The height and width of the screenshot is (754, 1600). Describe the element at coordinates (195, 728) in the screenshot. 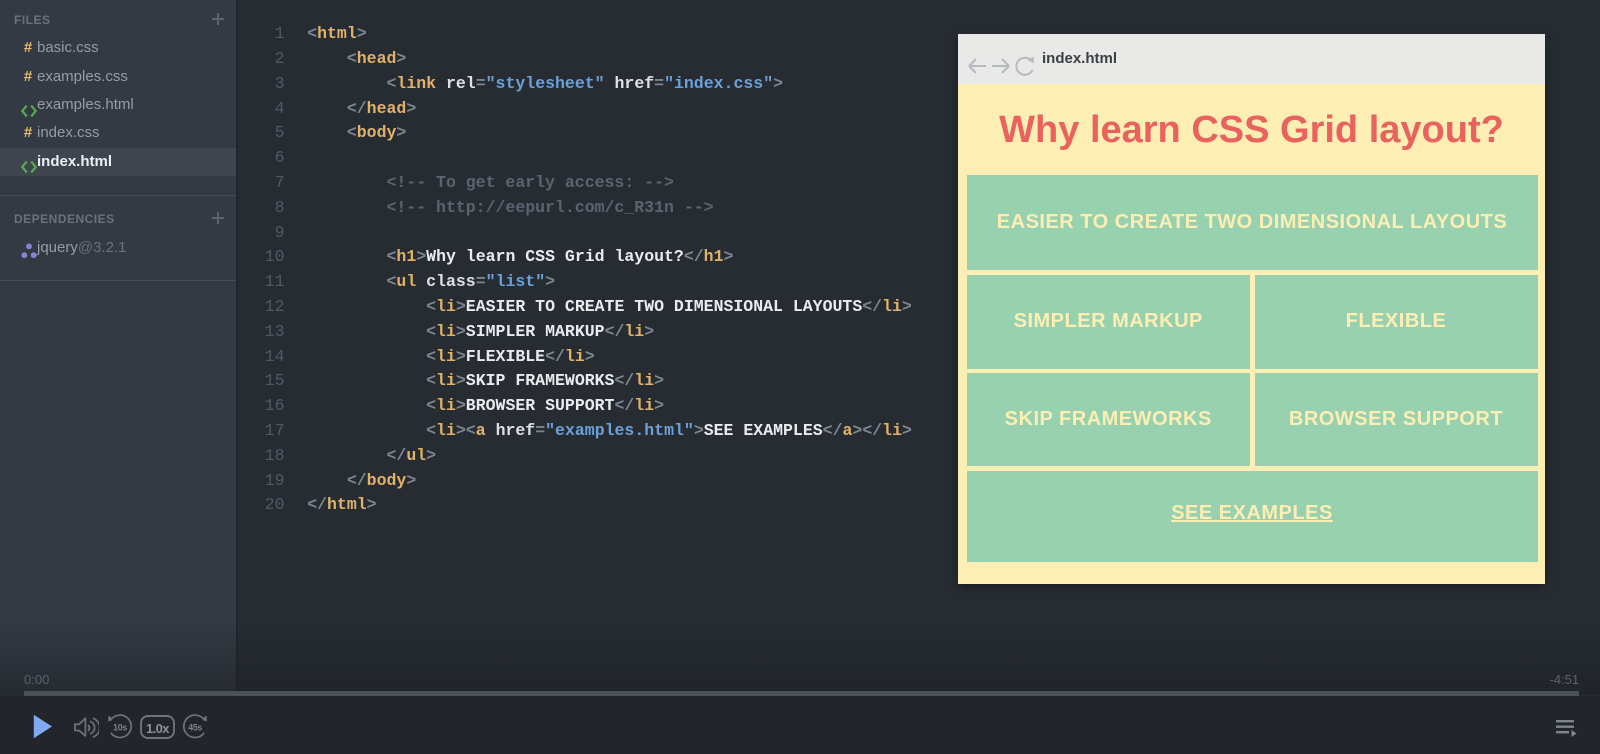

I see `svg-text: 45s` at that location.